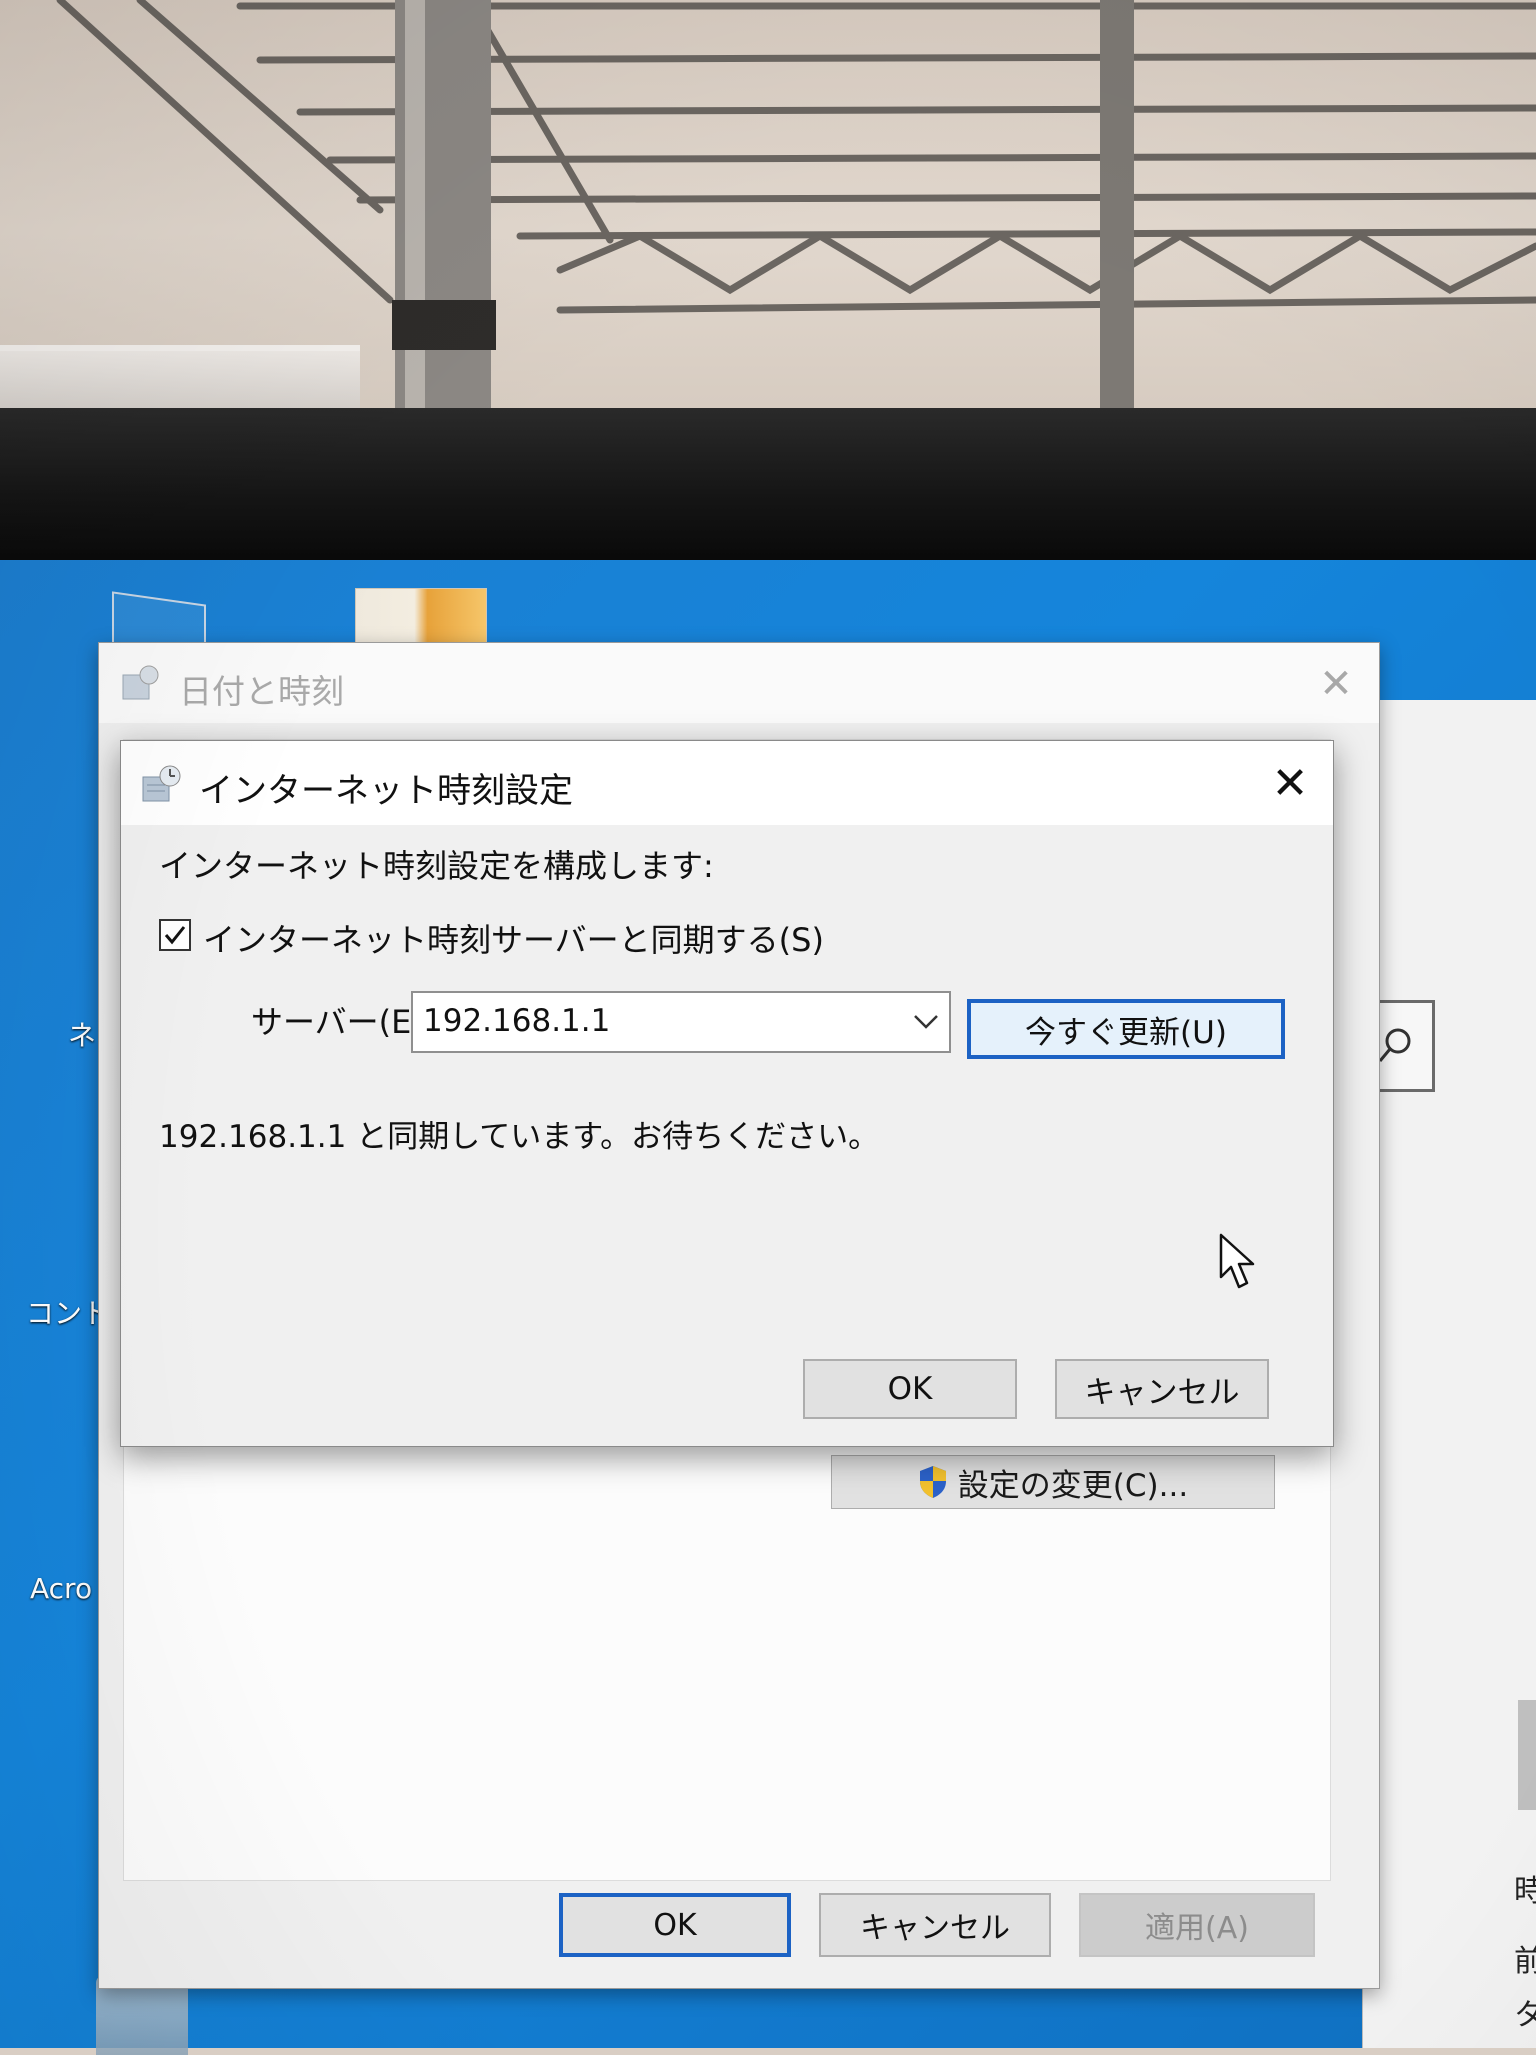 Image resolution: width=1536 pixels, height=2055 pixels. Describe the element at coordinates (1126, 1029) in the screenshot. I see `update-now-button: 今すぐ更新(U)` at that location.